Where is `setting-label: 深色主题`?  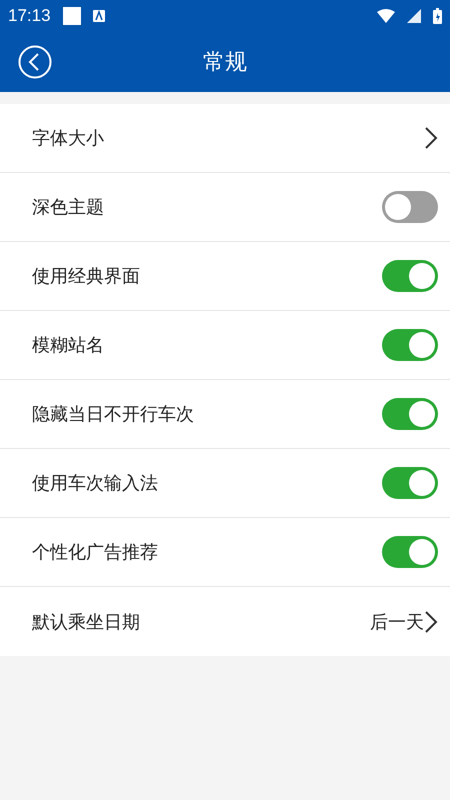
setting-label: 深色主题 is located at coordinates (68, 207).